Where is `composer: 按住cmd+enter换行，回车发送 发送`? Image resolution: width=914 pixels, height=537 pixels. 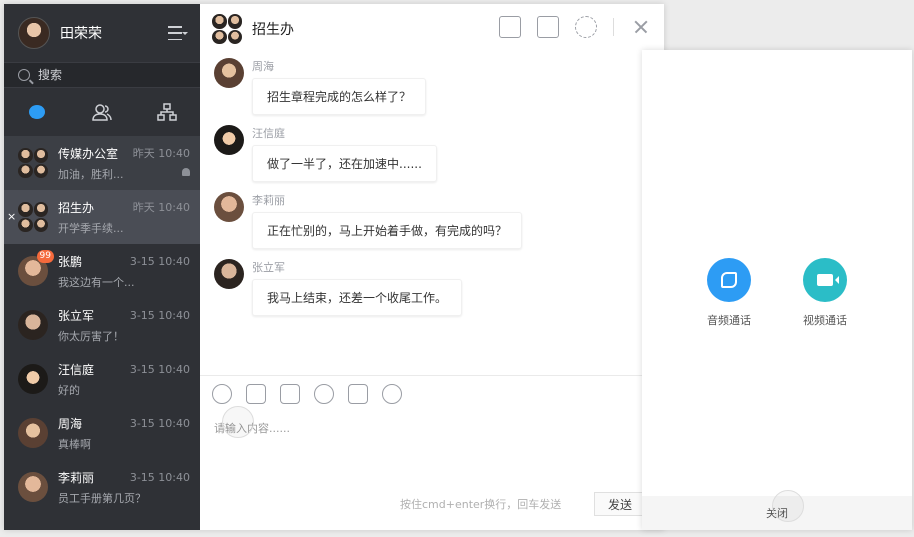 composer: 按住cmd+enter换行，回车发送 发送 is located at coordinates (432, 452).